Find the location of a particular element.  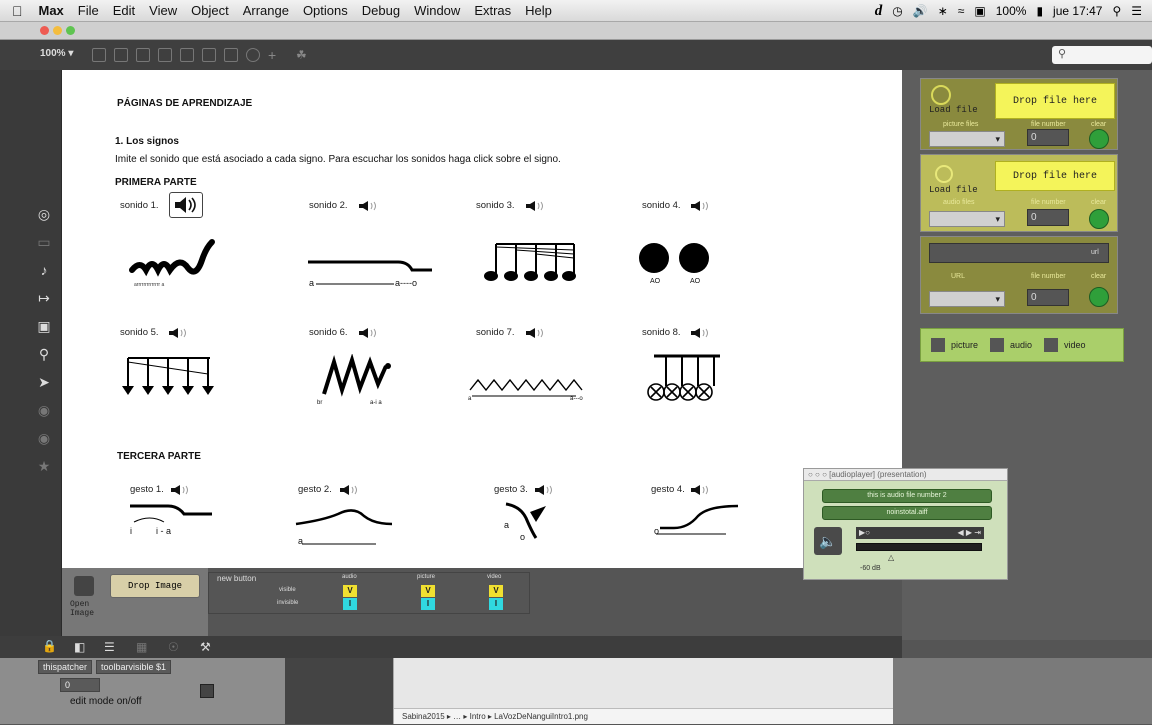

gesto-4-sign is located at coordinates (697, 518).